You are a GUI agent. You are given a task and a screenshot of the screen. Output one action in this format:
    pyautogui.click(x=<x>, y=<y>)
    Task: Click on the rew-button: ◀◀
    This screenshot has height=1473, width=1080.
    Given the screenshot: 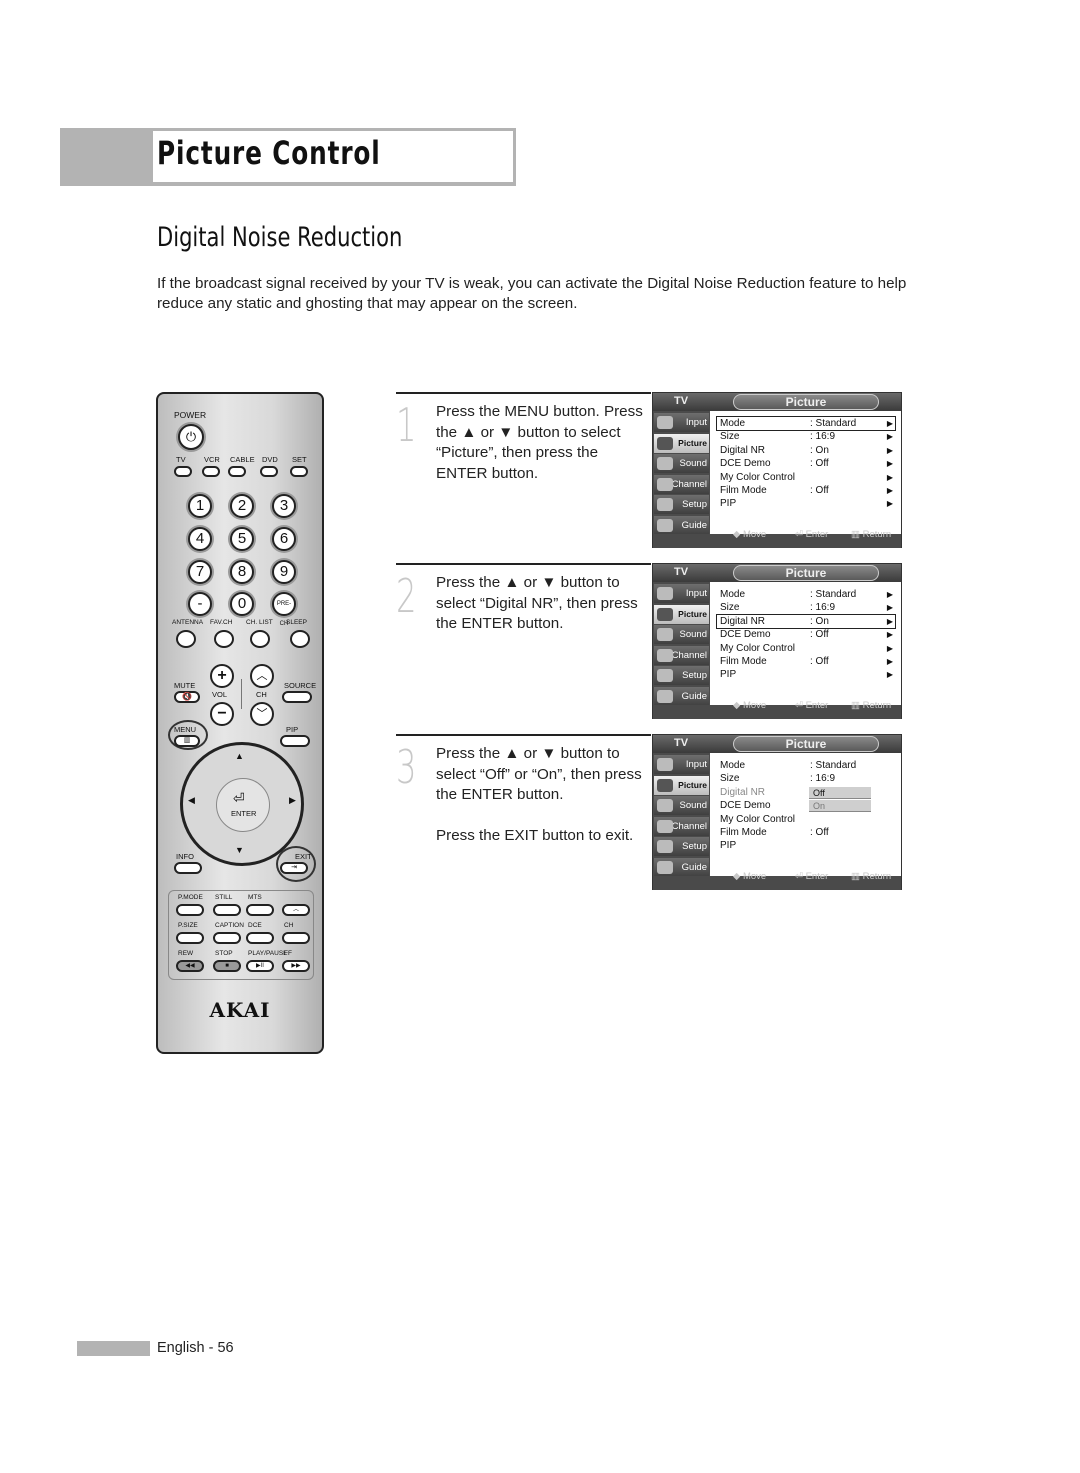 What is the action you would take?
    pyautogui.click(x=190, y=966)
    